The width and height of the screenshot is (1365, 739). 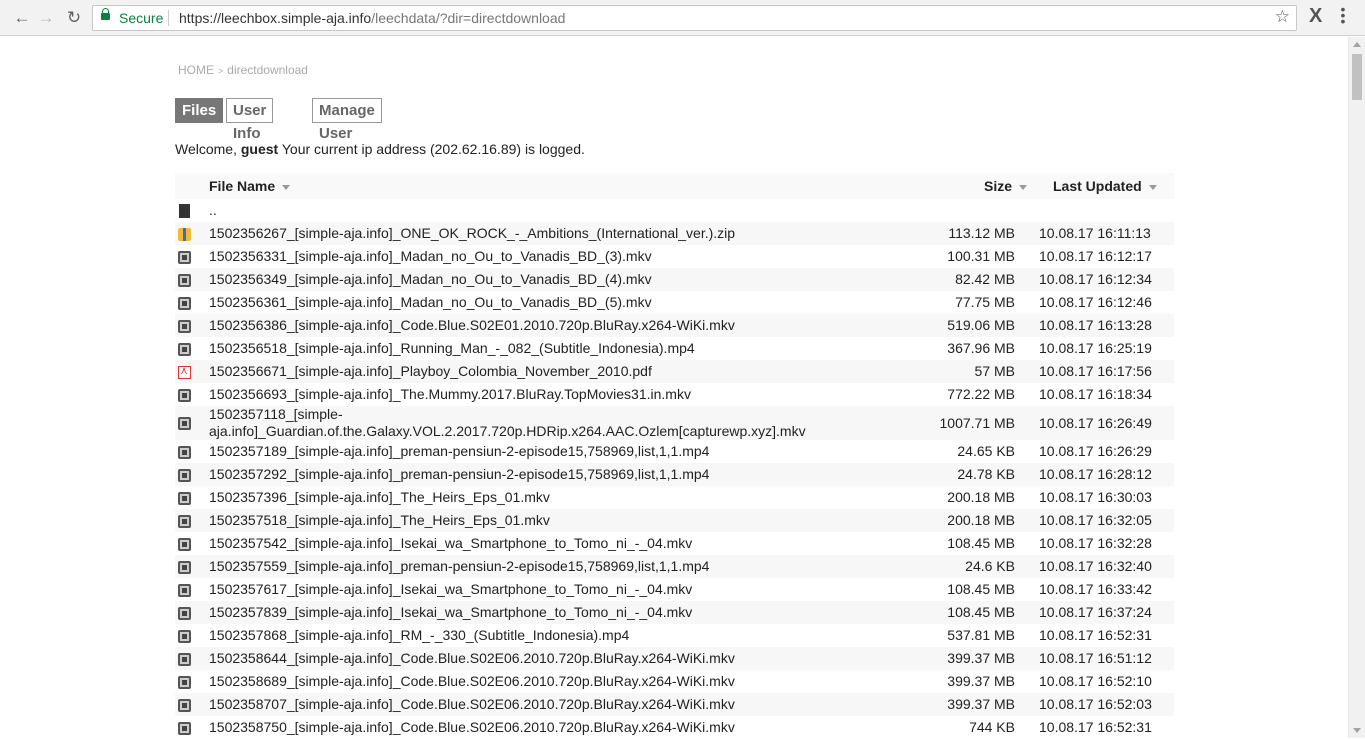 What do you see at coordinates (192, 186) in the screenshot?
I see `header-icon-cell` at bounding box center [192, 186].